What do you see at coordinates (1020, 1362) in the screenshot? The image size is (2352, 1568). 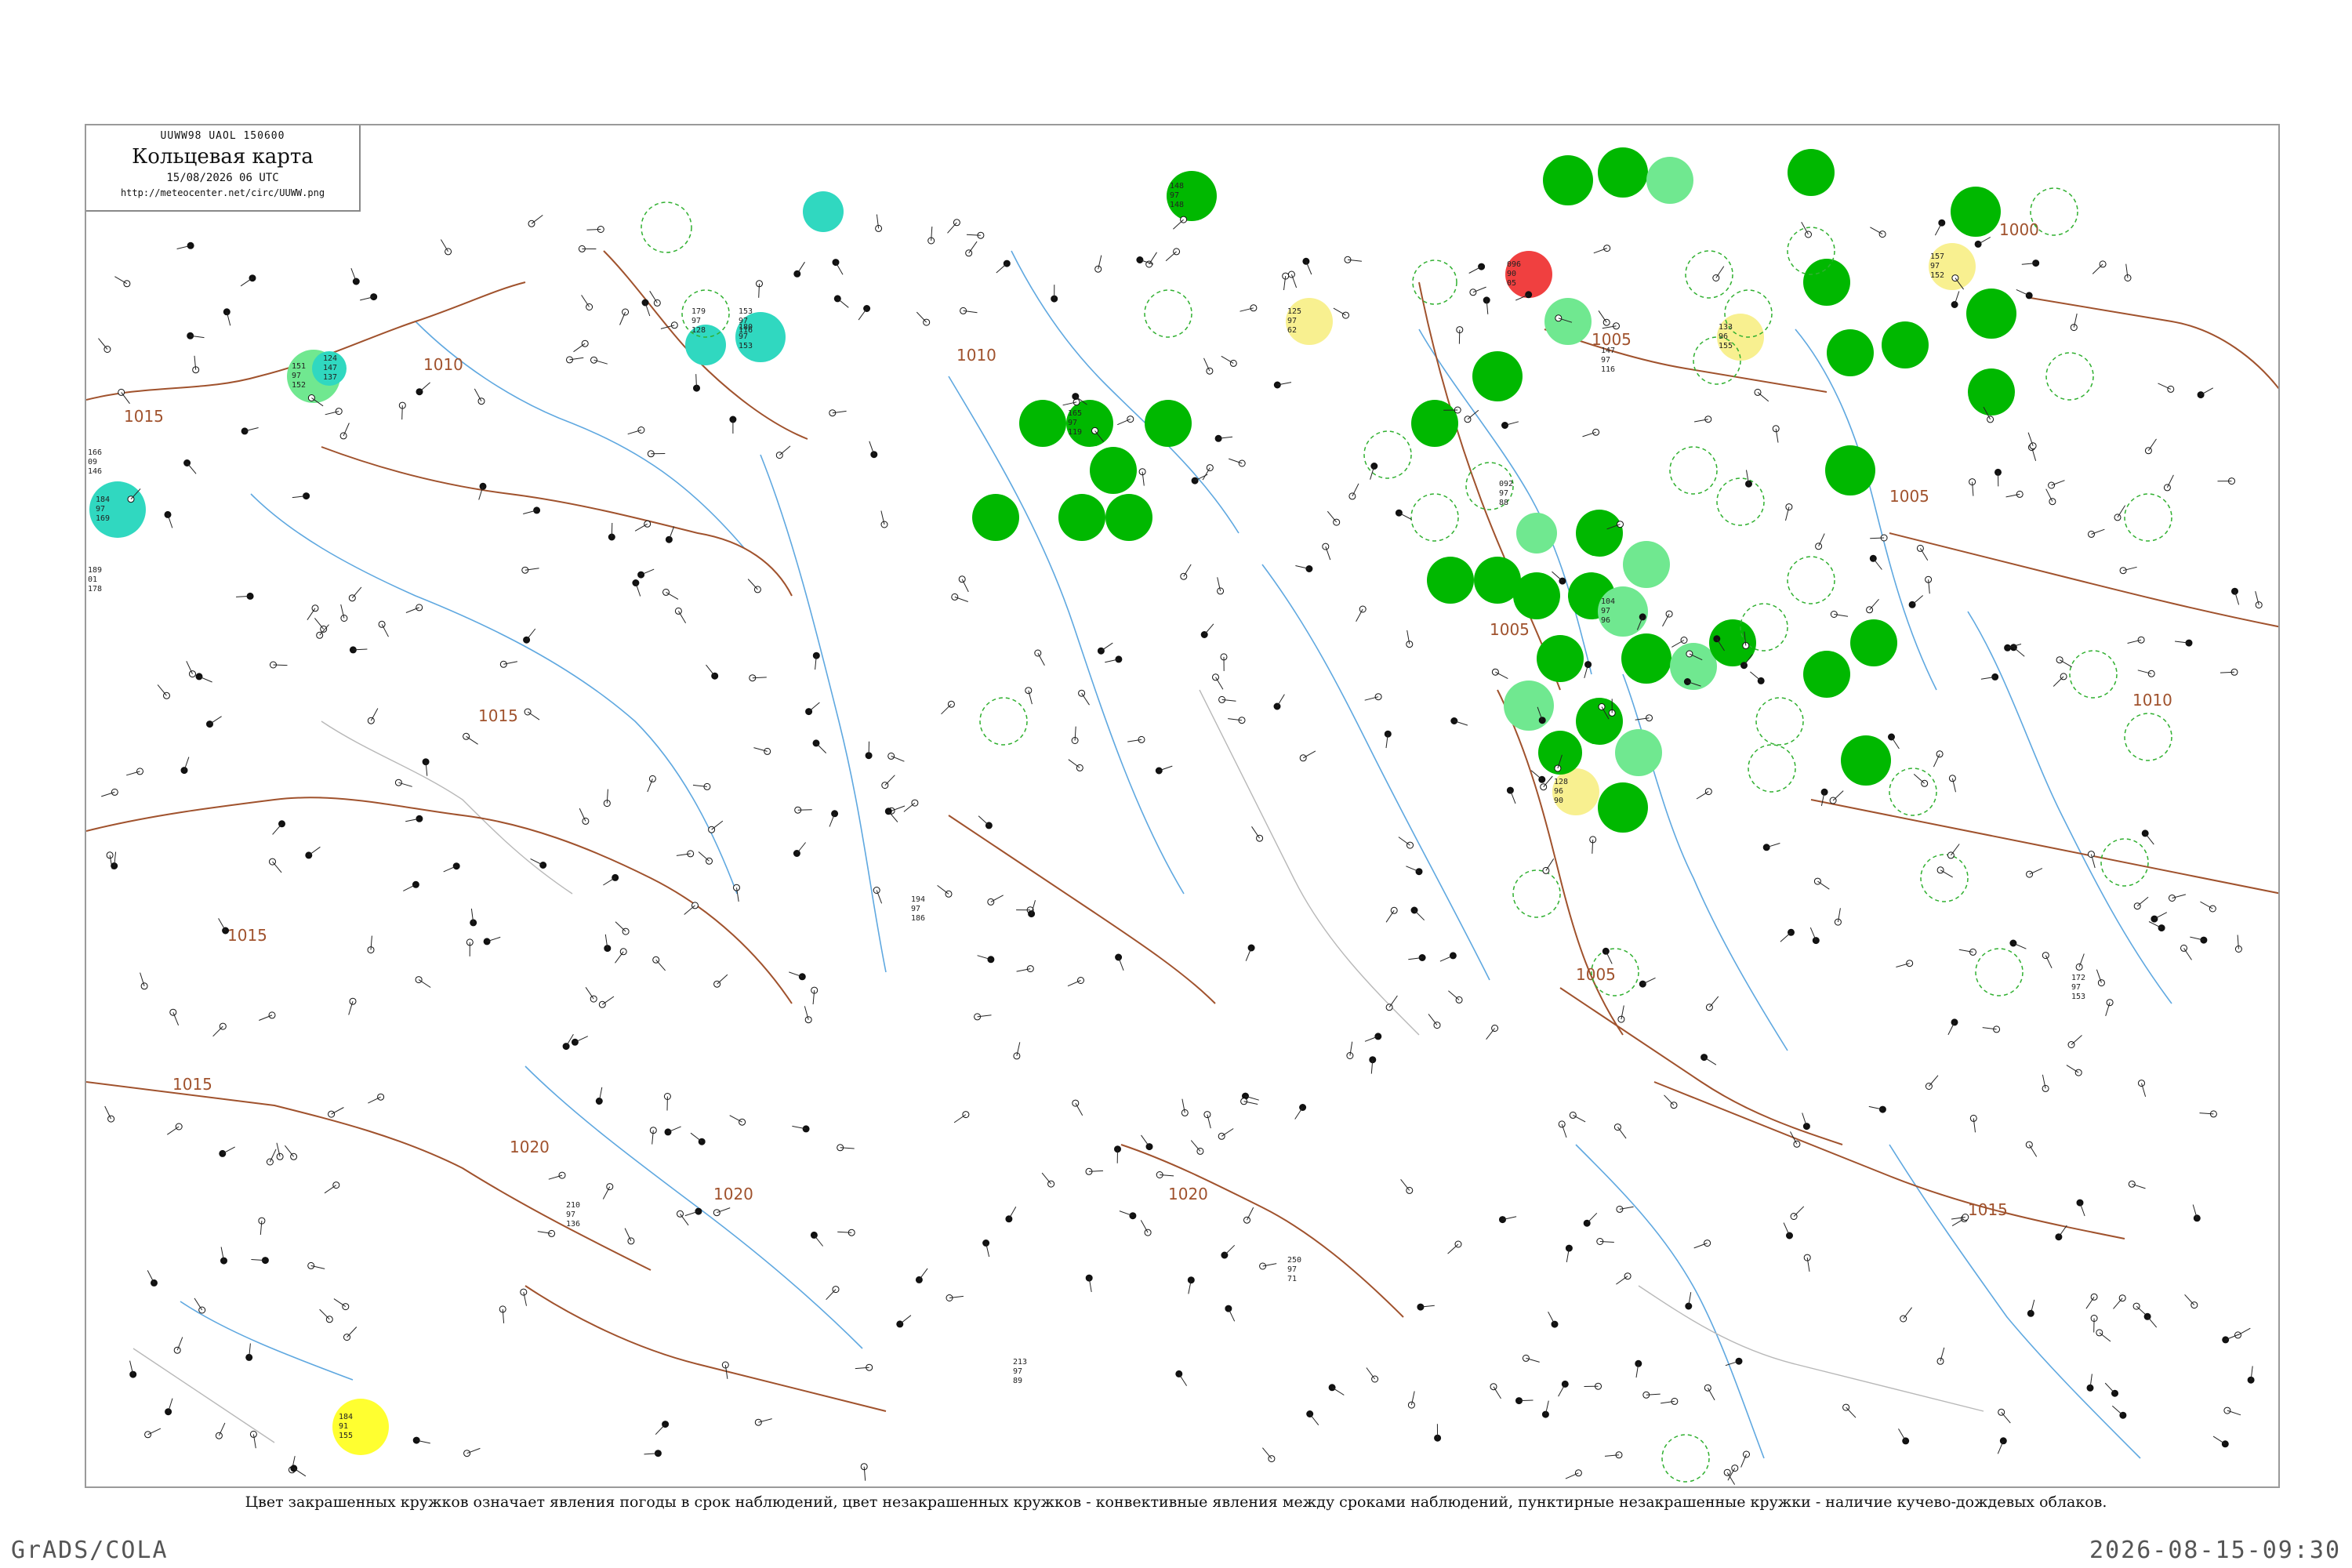 I see `station-value: 213` at bounding box center [1020, 1362].